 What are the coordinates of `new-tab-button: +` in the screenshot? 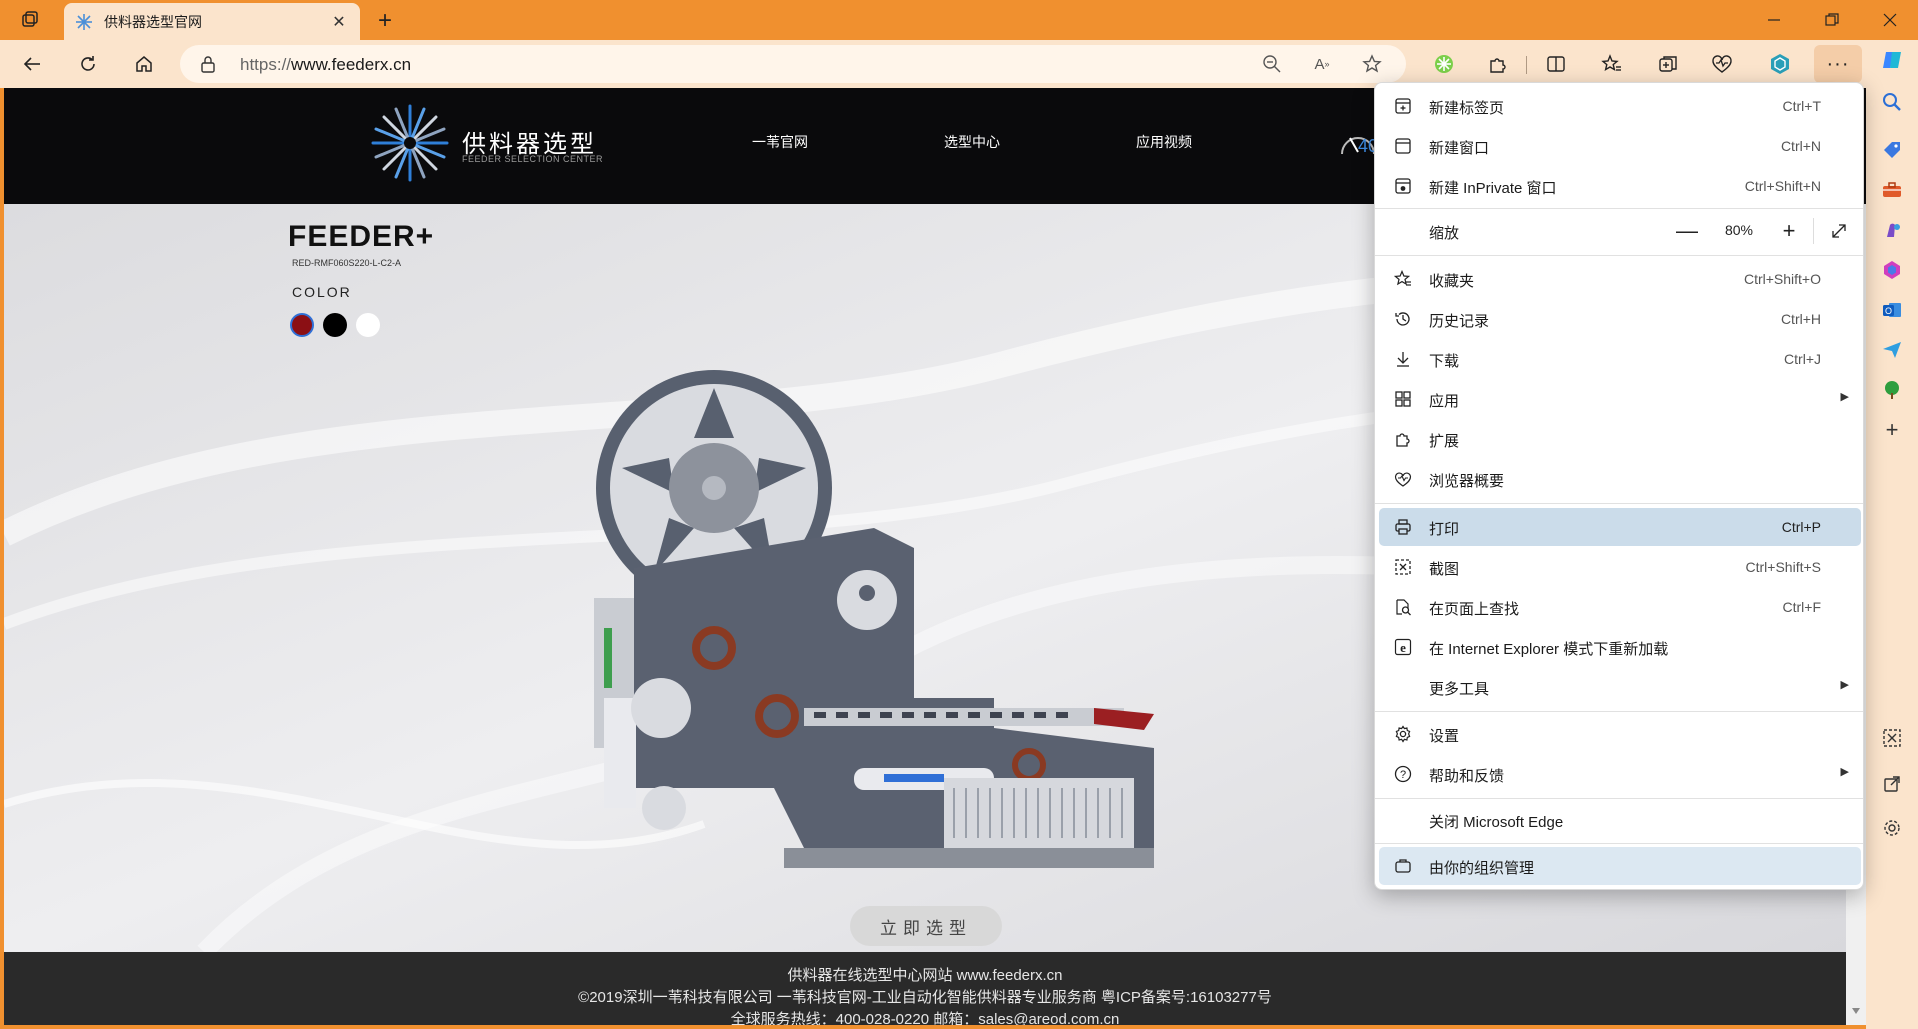 It's located at (385, 20).